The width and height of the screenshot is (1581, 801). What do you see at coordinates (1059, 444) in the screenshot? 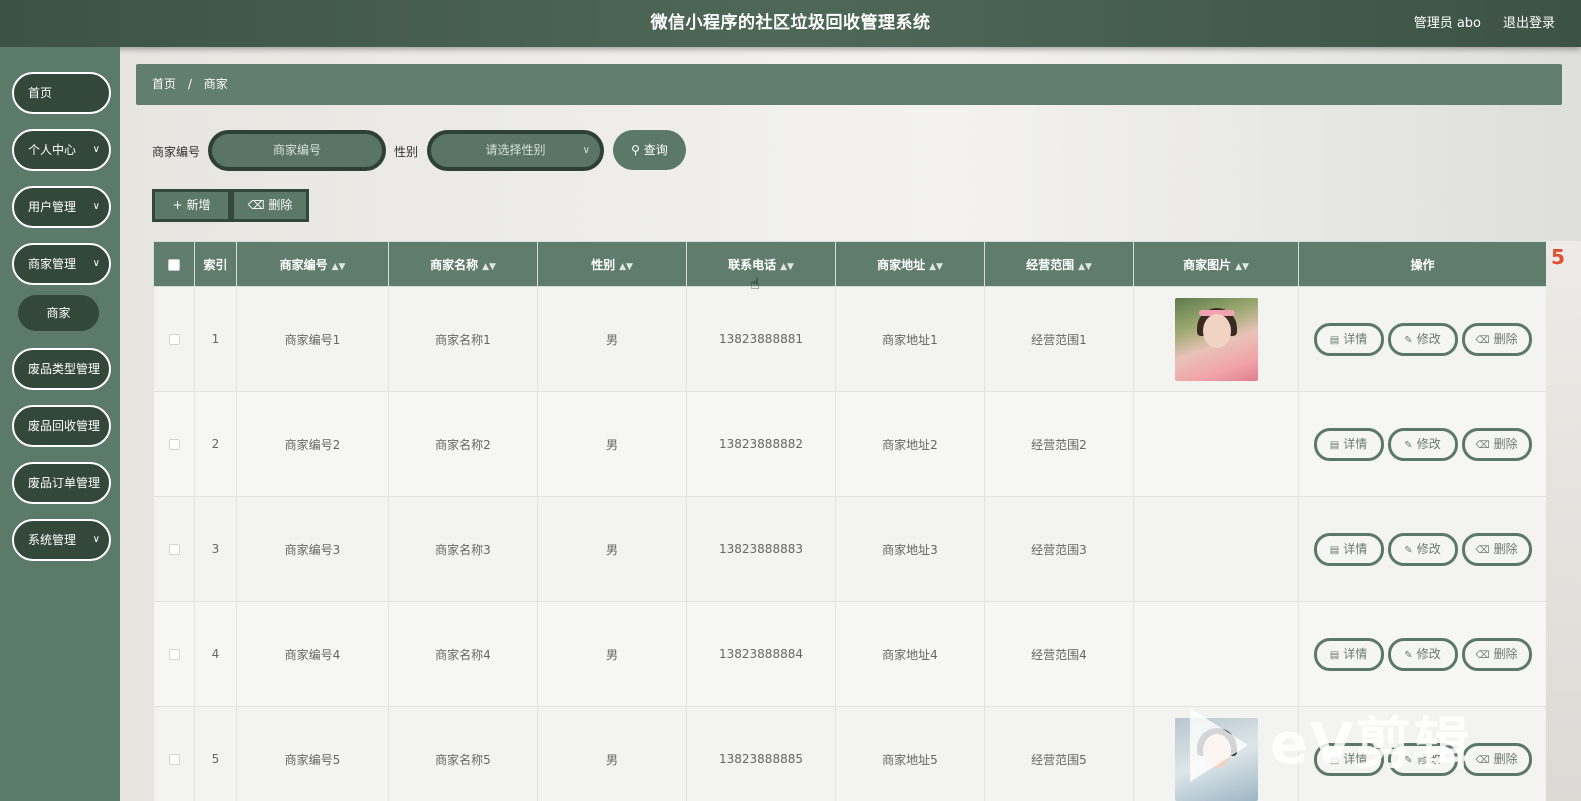
I see `cell-scope: 经营范围2` at bounding box center [1059, 444].